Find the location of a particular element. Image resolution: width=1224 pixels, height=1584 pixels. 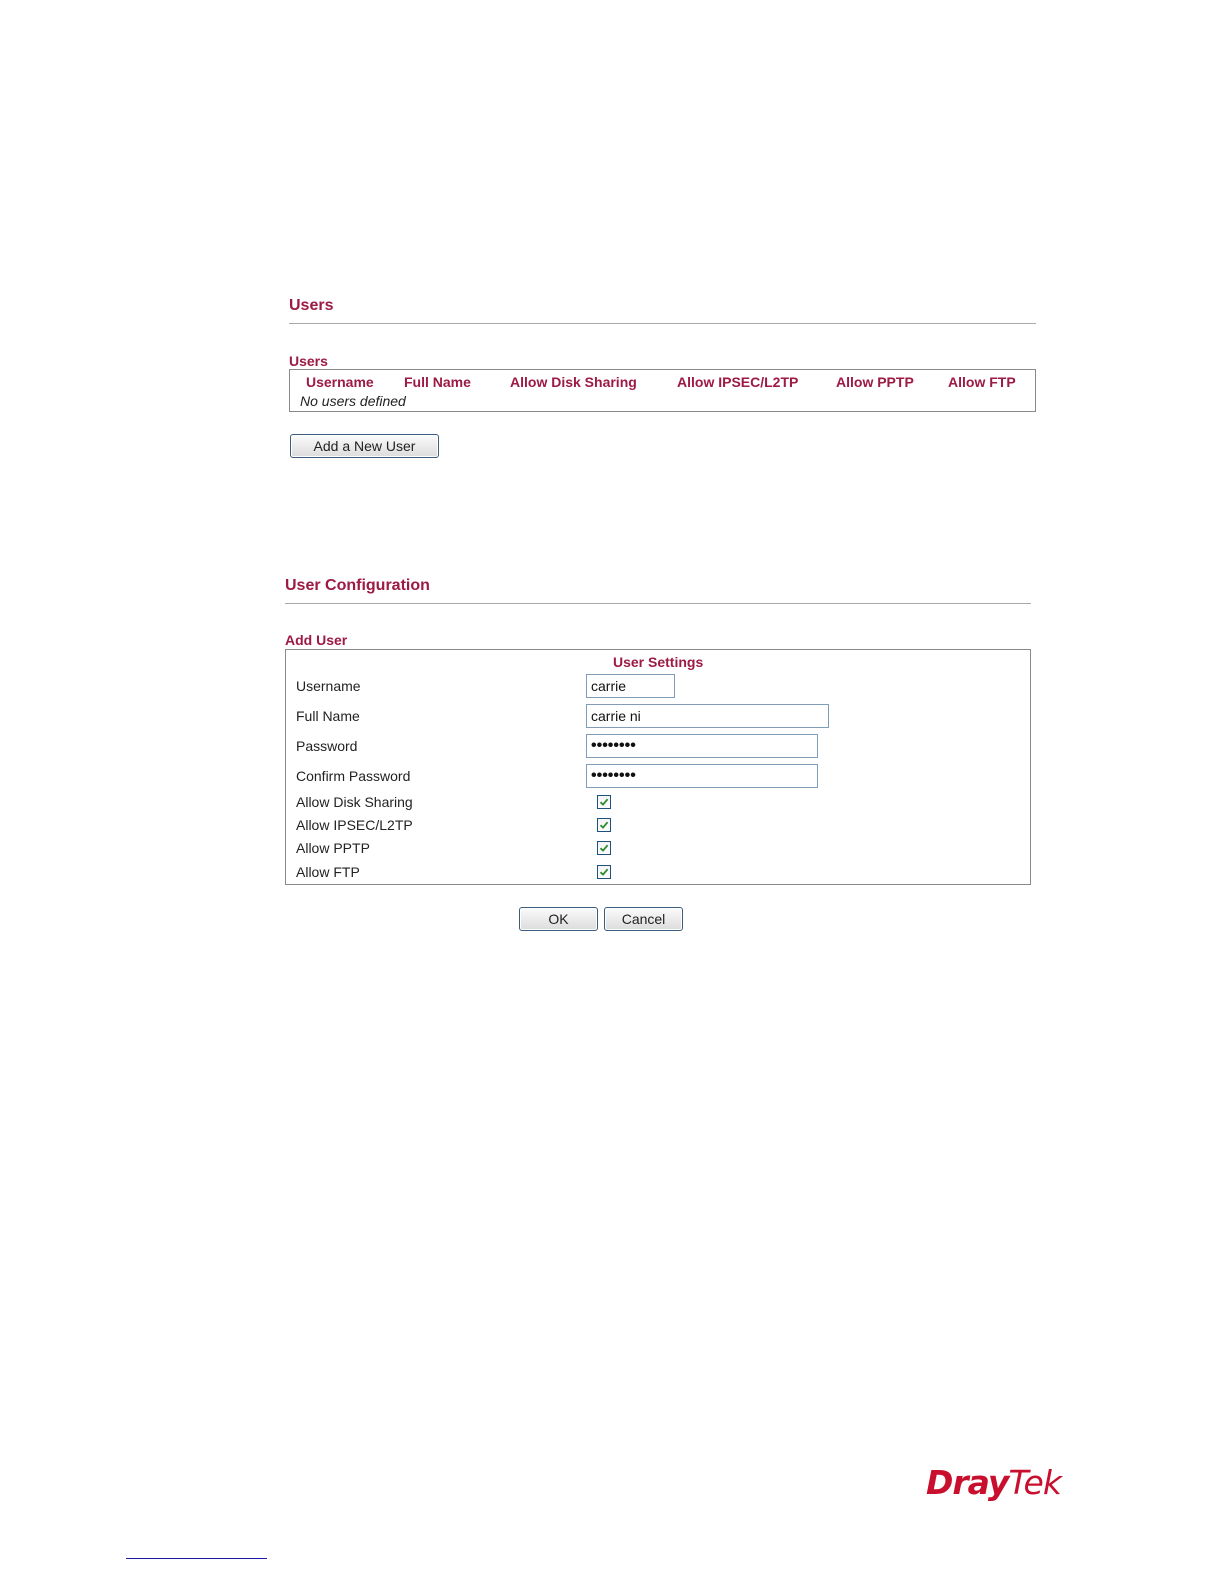

allow-disk-sharing-label: Allow Disk Sharing is located at coordinates (354, 802).